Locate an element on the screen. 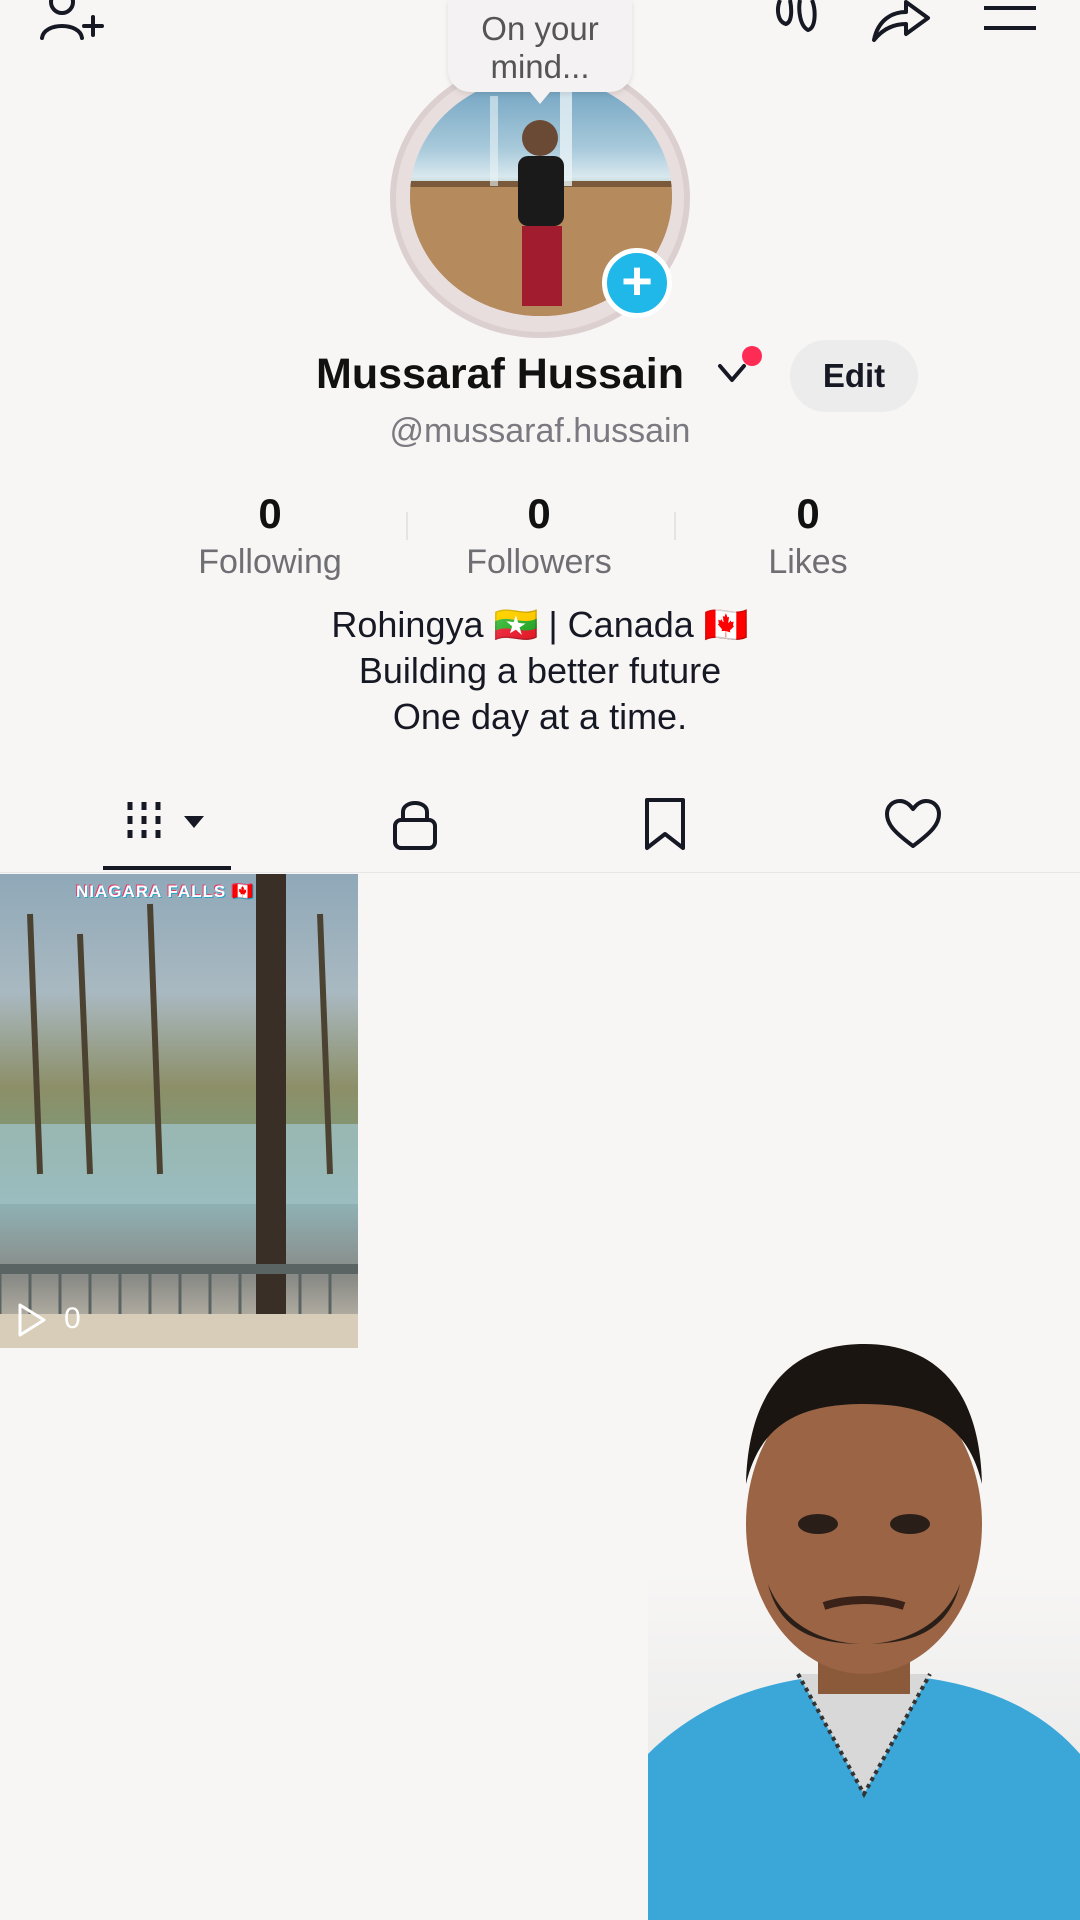 The width and height of the screenshot is (1080, 1920). stat-likes: 0 Likes is located at coordinates (808, 536).